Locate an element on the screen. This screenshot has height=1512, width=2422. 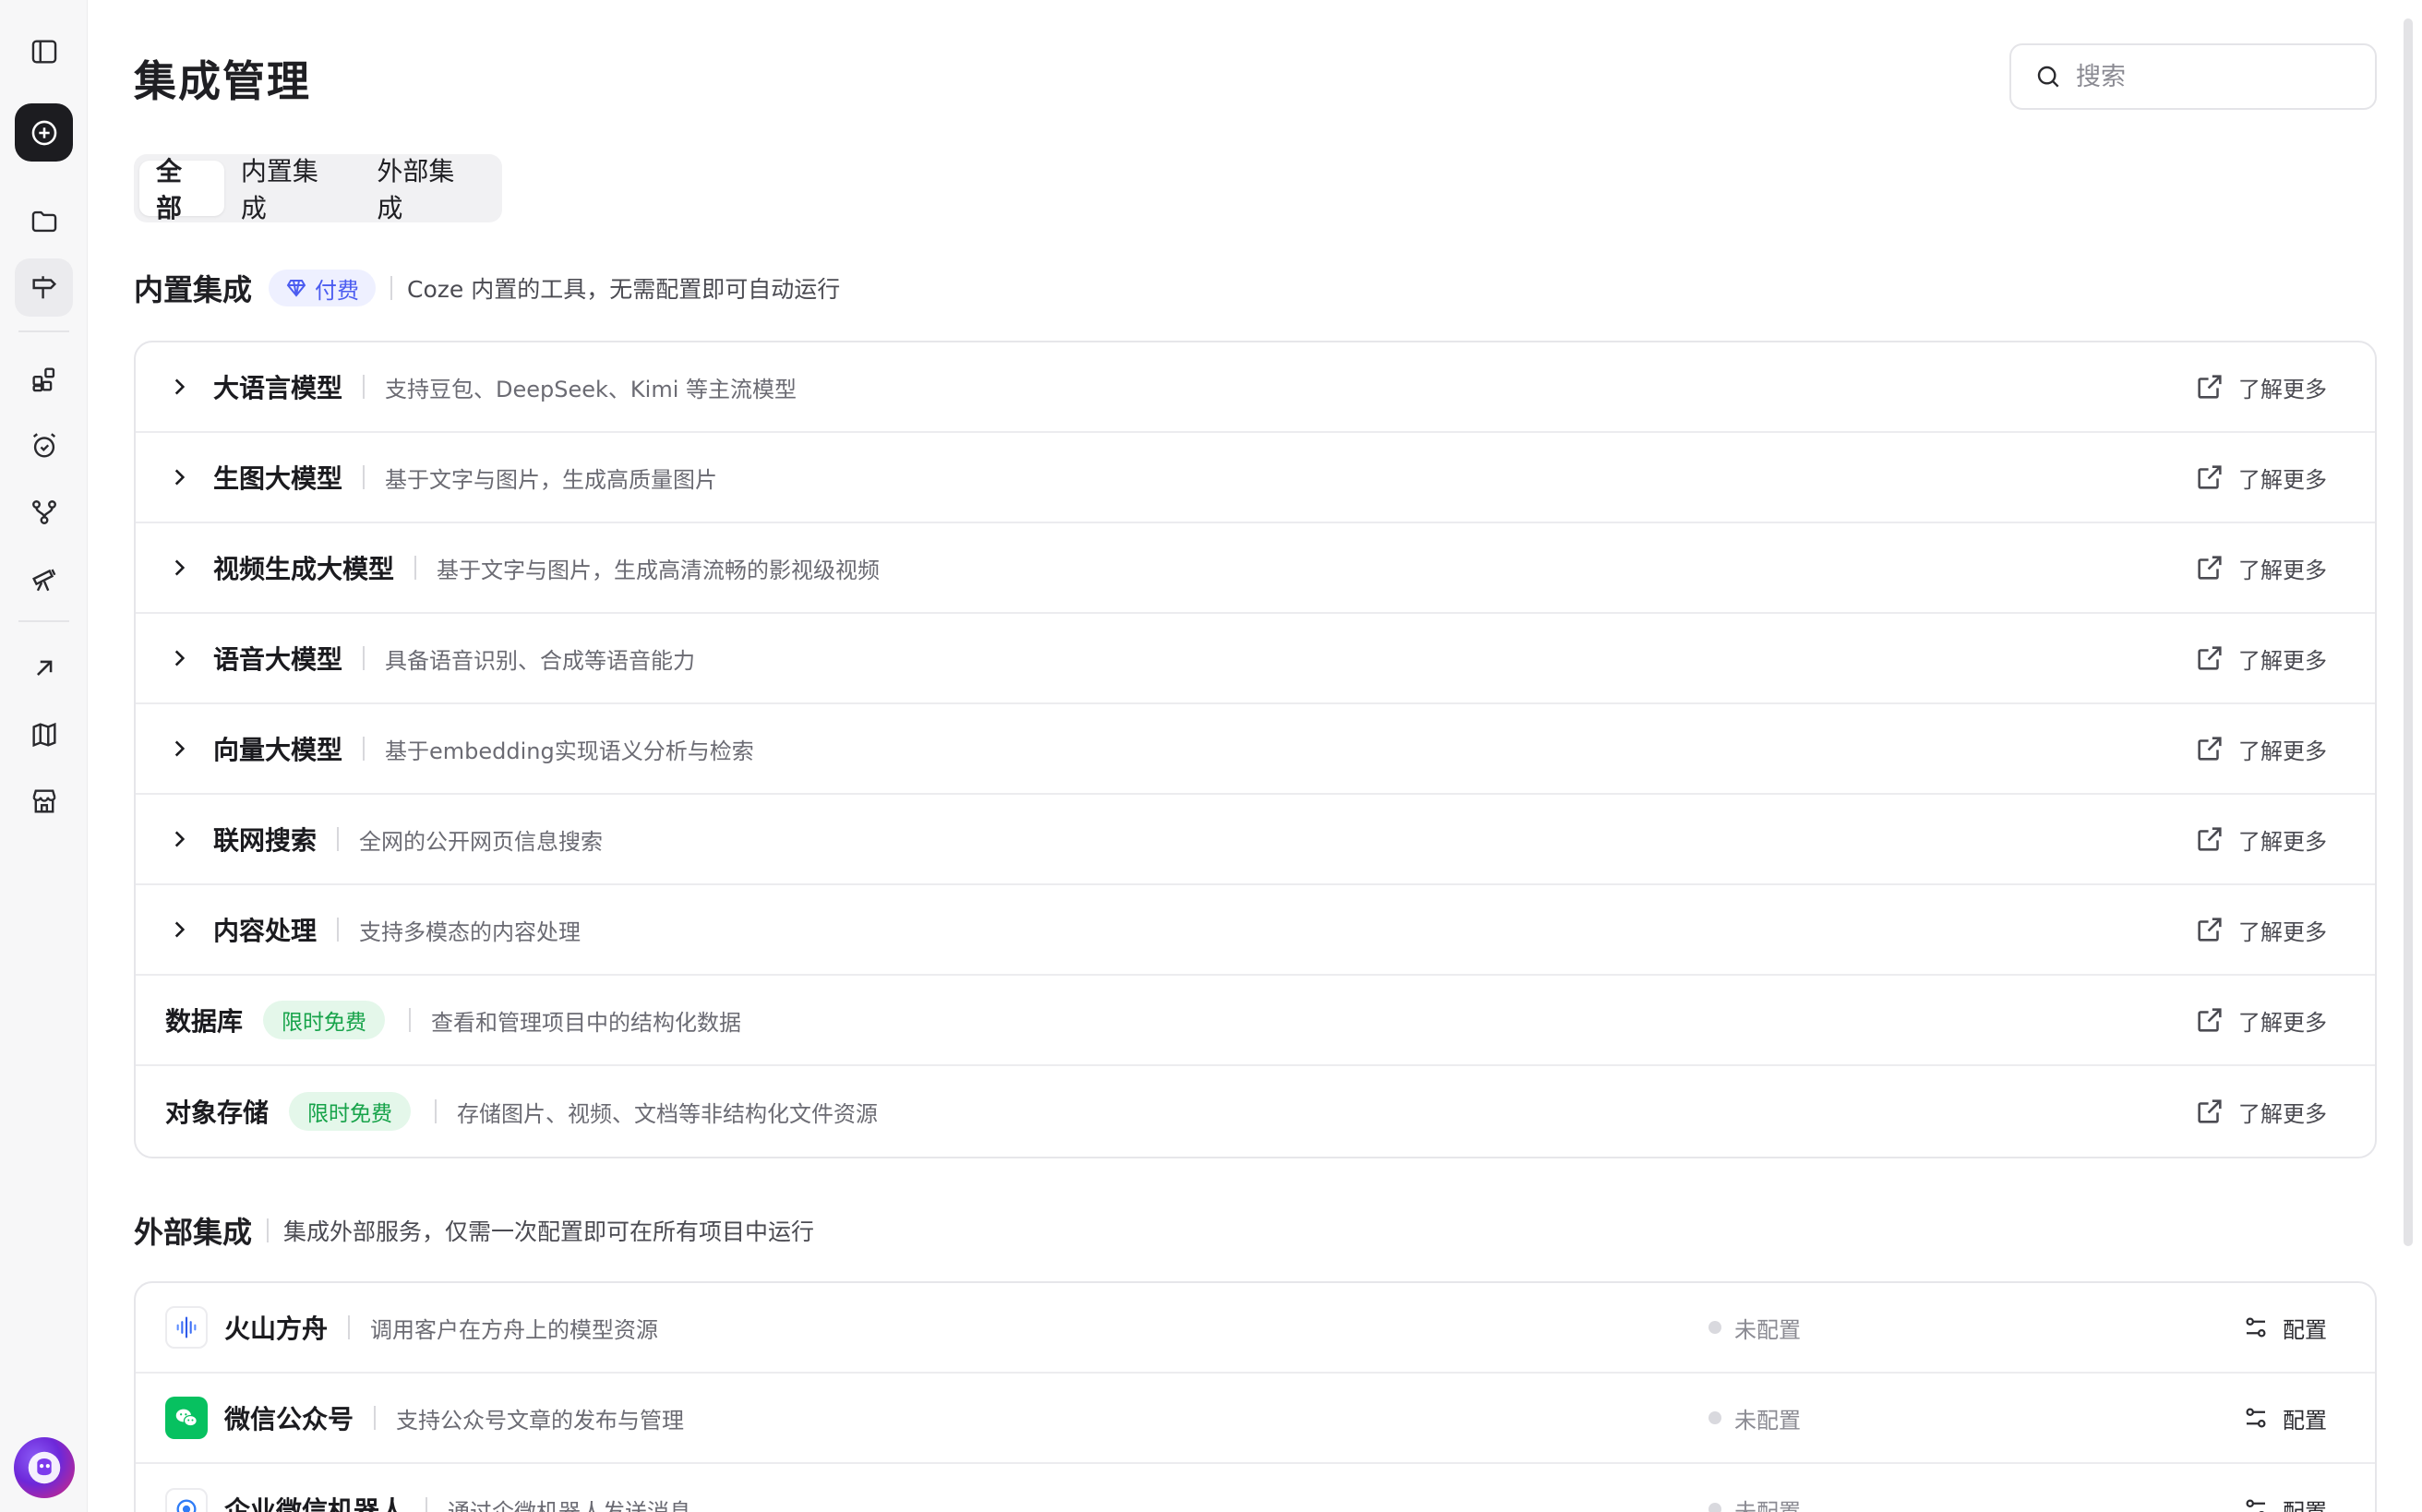
tab-builtin: 内置集成 is located at coordinates (292, 189).